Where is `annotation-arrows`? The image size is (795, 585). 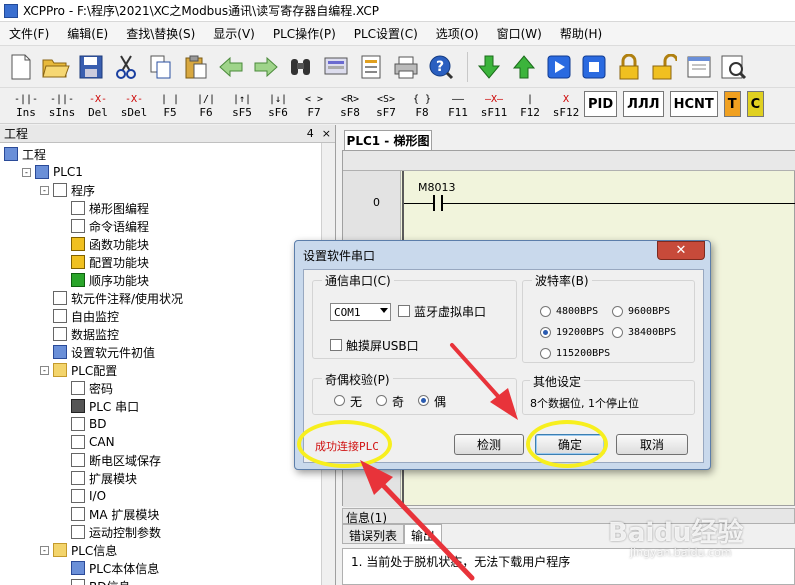 annotation-arrows is located at coordinates (439, 462).